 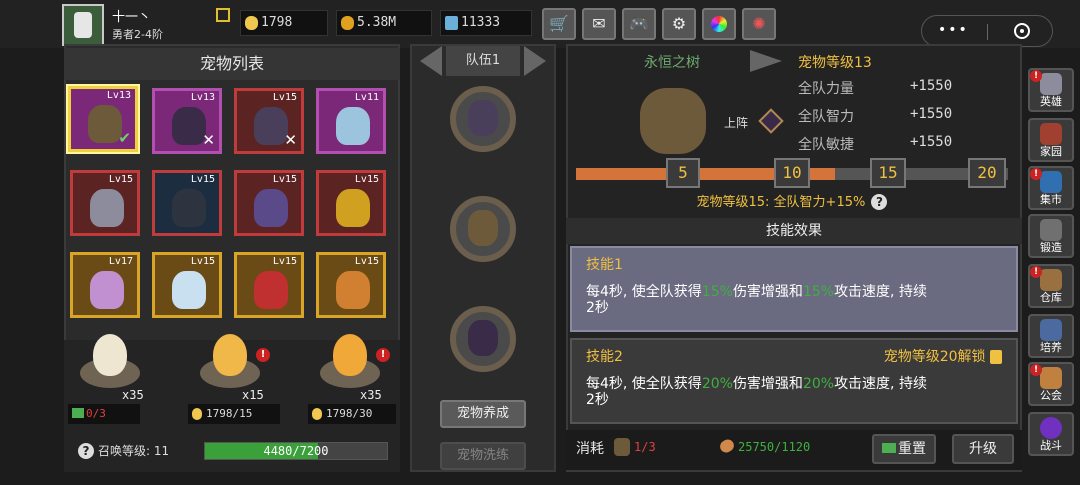 I want to click on pet-name: 永恒之树, so click(x=672, y=63).